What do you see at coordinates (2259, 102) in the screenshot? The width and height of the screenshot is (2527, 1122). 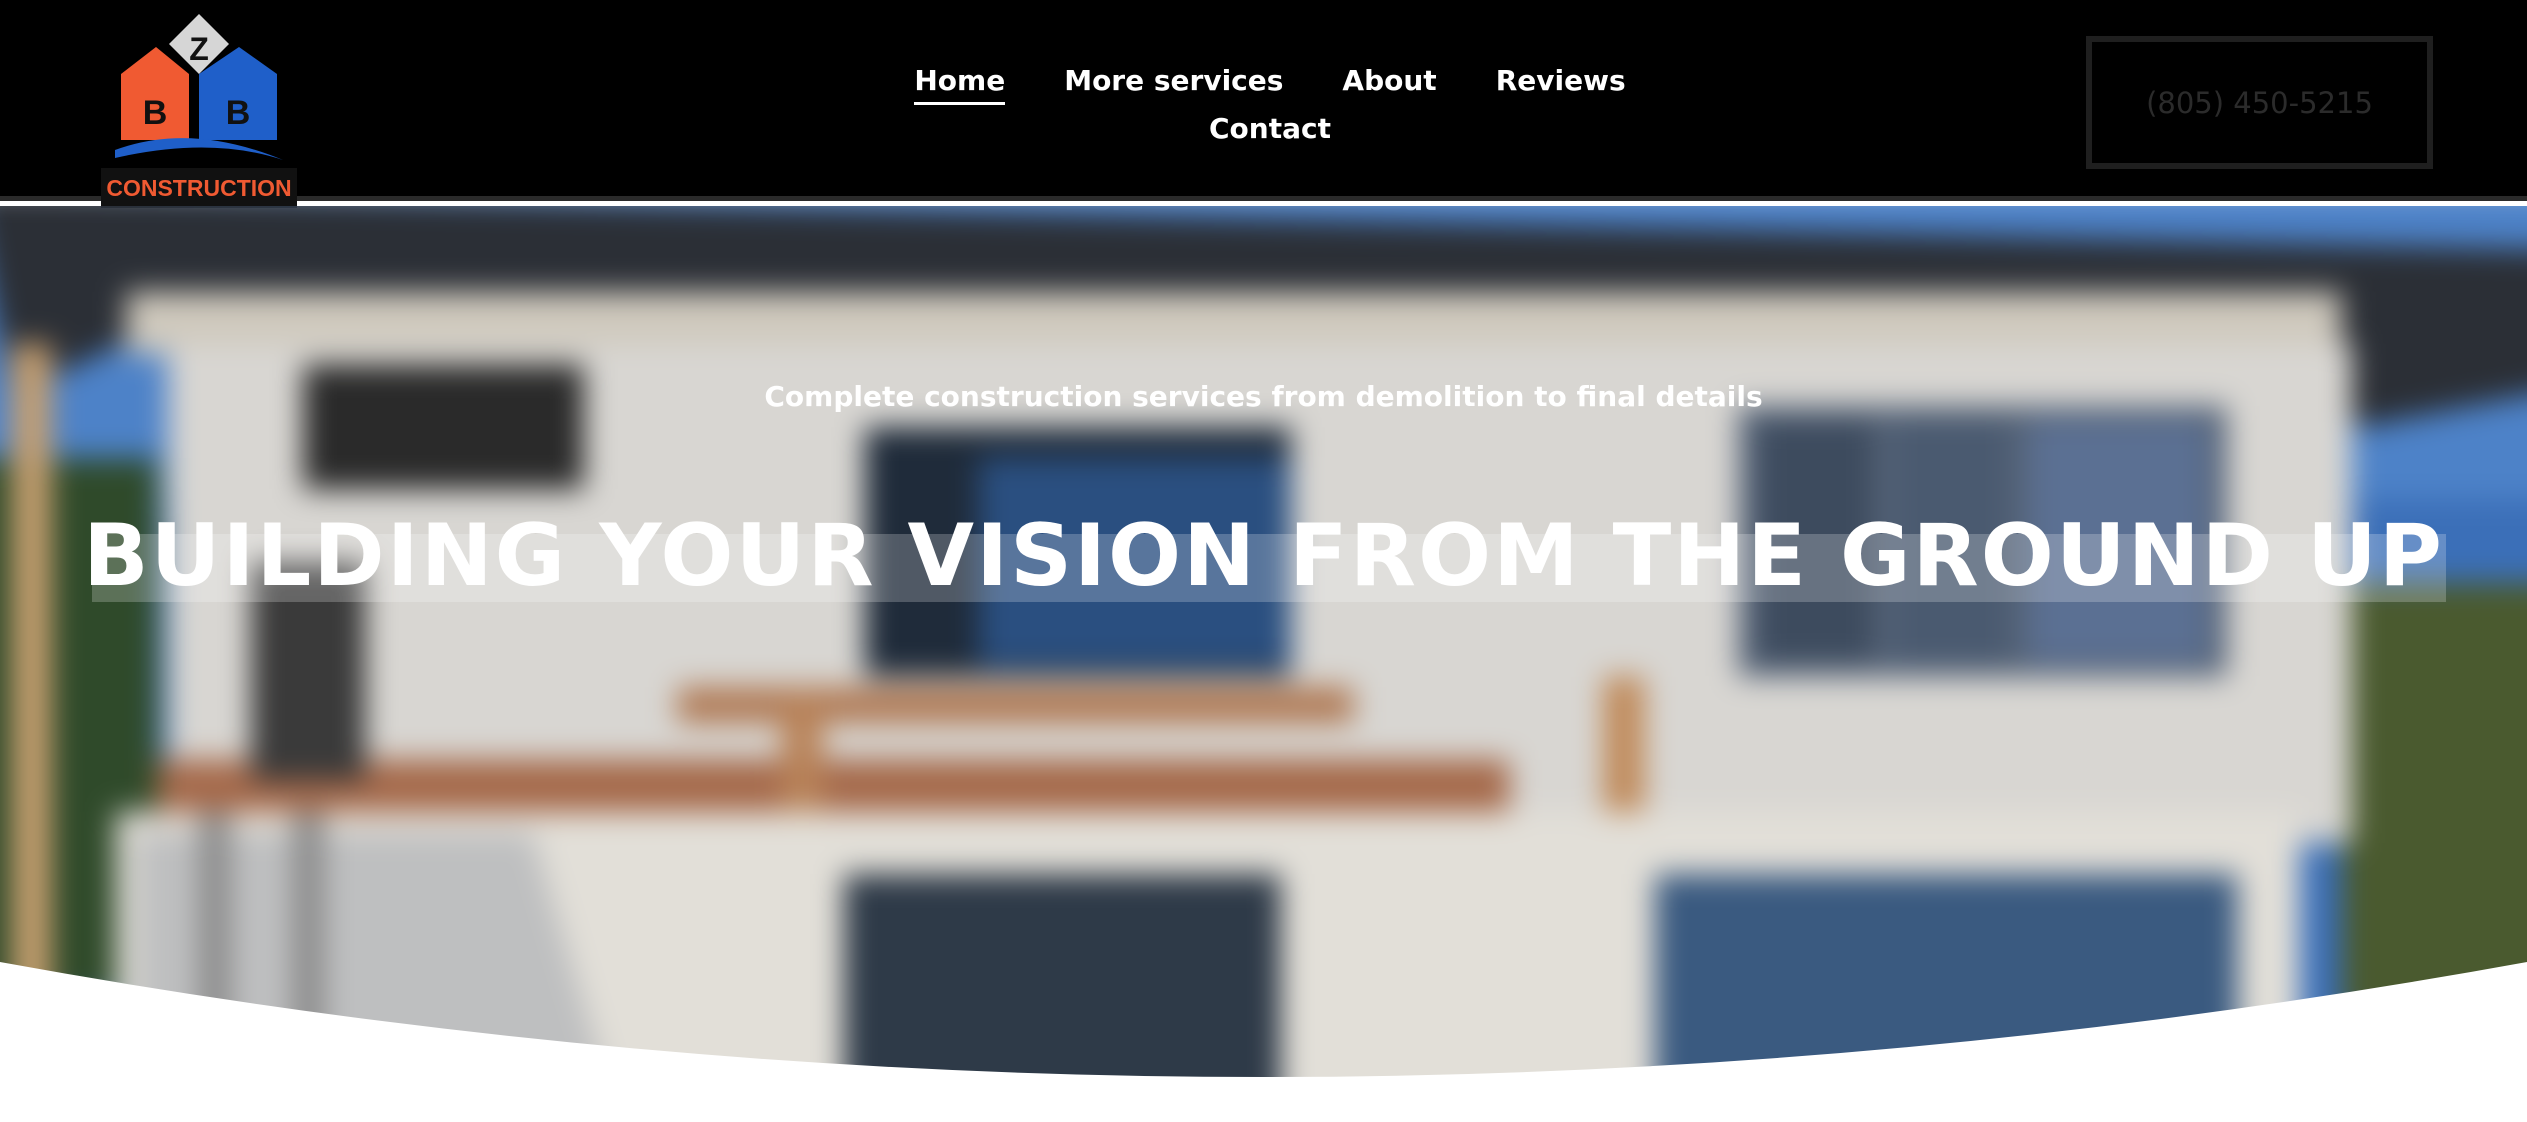 I see `phone-button: (805) 450-5215` at bounding box center [2259, 102].